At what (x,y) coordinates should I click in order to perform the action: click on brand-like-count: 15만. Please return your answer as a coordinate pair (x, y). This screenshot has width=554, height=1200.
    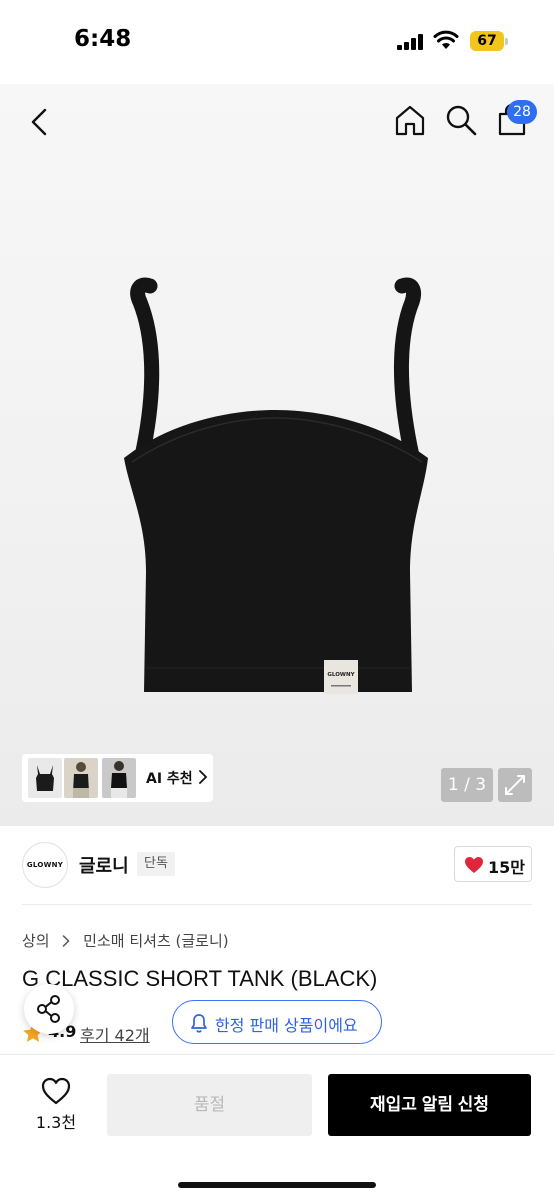
    Looking at the image, I should click on (506, 867).